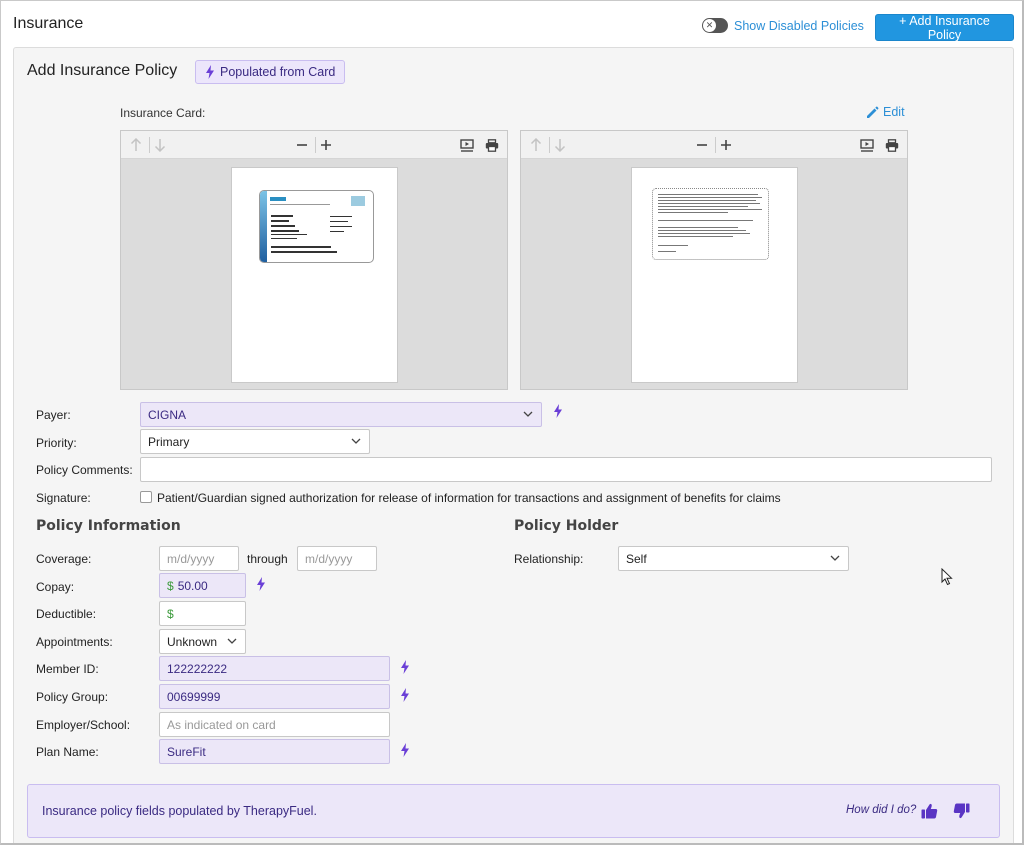  Describe the element at coordinates (274, 696) in the screenshot. I see `policy-group-input: 00699999` at that location.